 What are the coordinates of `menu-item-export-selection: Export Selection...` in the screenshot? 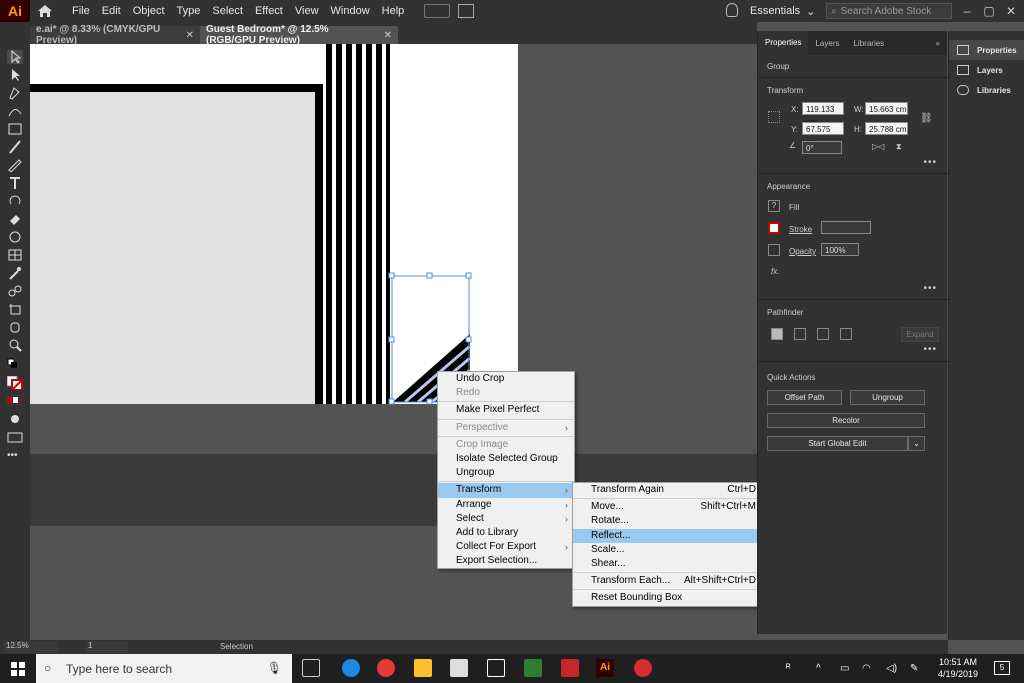 It's located at (506, 561).